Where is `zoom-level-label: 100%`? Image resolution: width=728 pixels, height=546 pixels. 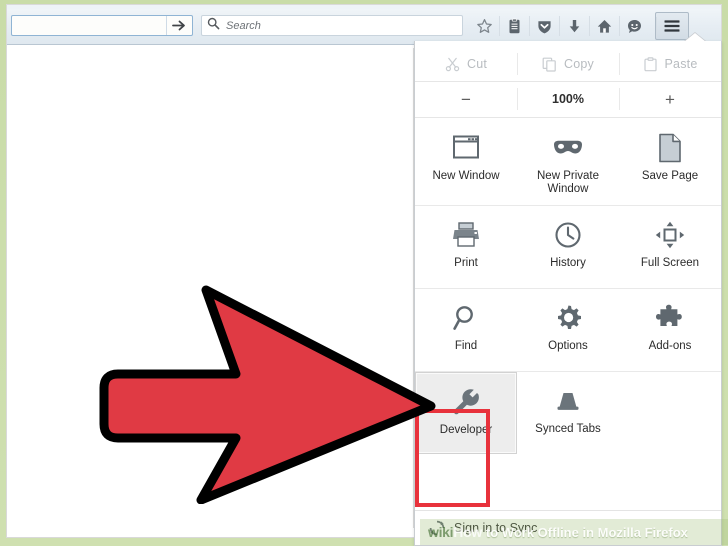 zoom-level-label: 100% is located at coordinates (568, 99).